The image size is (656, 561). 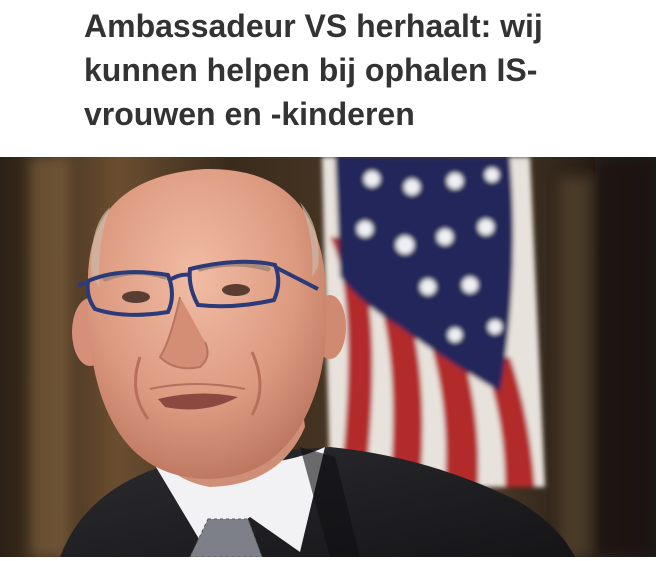 What do you see at coordinates (236, 290) in the screenshot?
I see `right-eye` at bounding box center [236, 290].